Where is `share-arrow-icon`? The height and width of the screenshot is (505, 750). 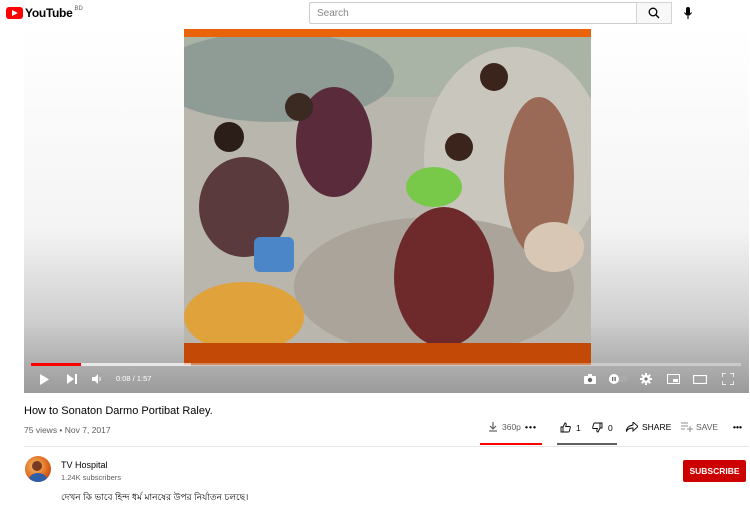 share-arrow-icon is located at coordinates (632, 427).